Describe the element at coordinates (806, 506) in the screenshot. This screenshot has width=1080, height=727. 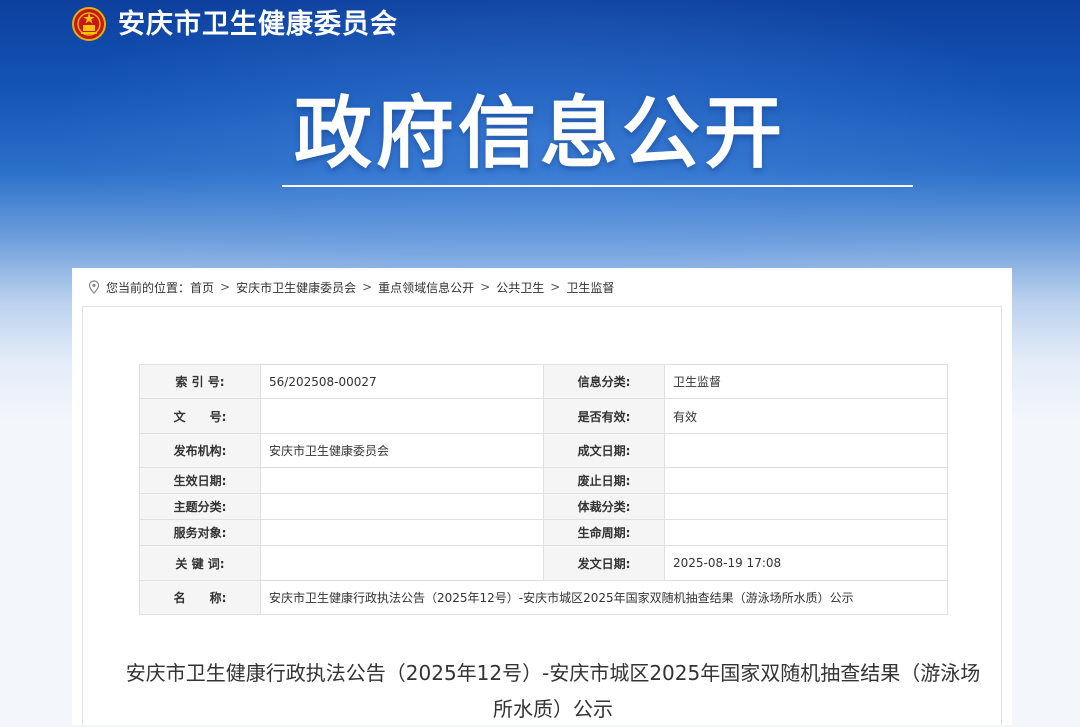
I see `value-genre` at that location.